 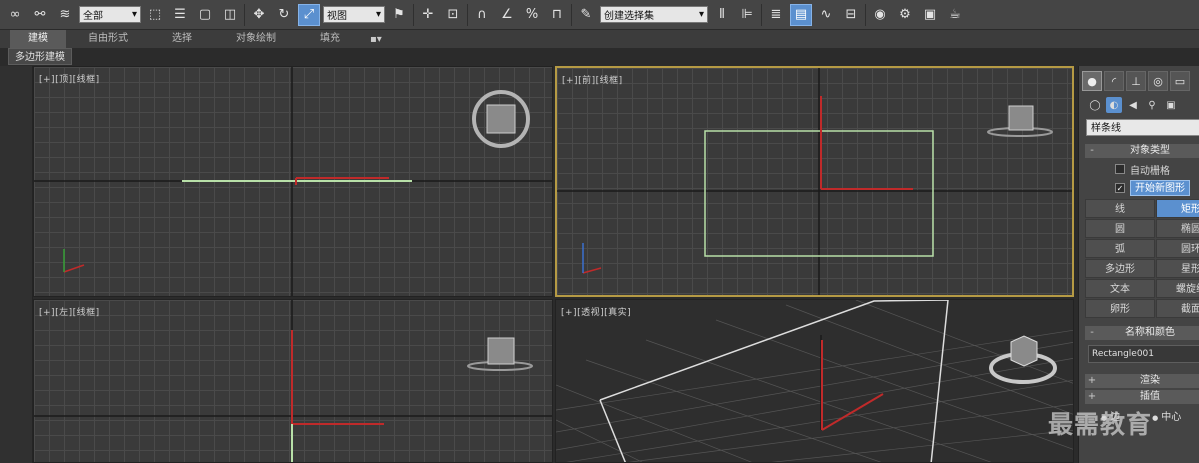 I want to click on geometry-icon: ◯, so click(x=1095, y=105).